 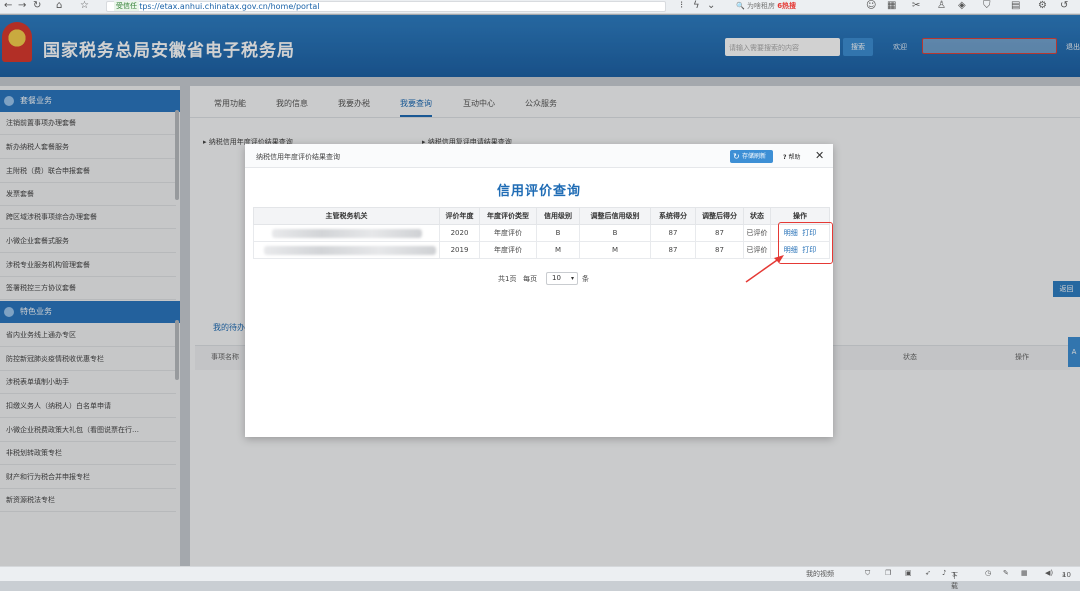 What do you see at coordinates (539, 156) in the screenshot?
I see `modal-header: 纳税信用年度评价结果查询 ↻ 存储刷新 ? 帮助 ✕` at bounding box center [539, 156].